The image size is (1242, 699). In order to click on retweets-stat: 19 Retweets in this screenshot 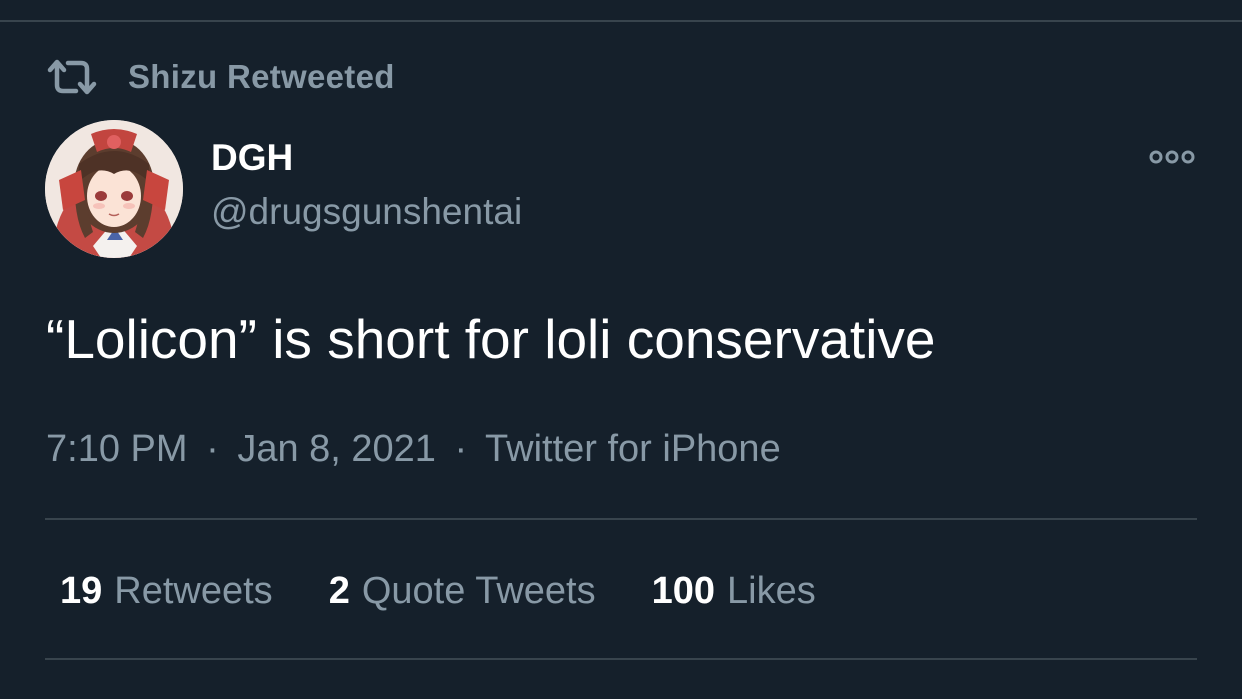, I will do `click(166, 591)`.